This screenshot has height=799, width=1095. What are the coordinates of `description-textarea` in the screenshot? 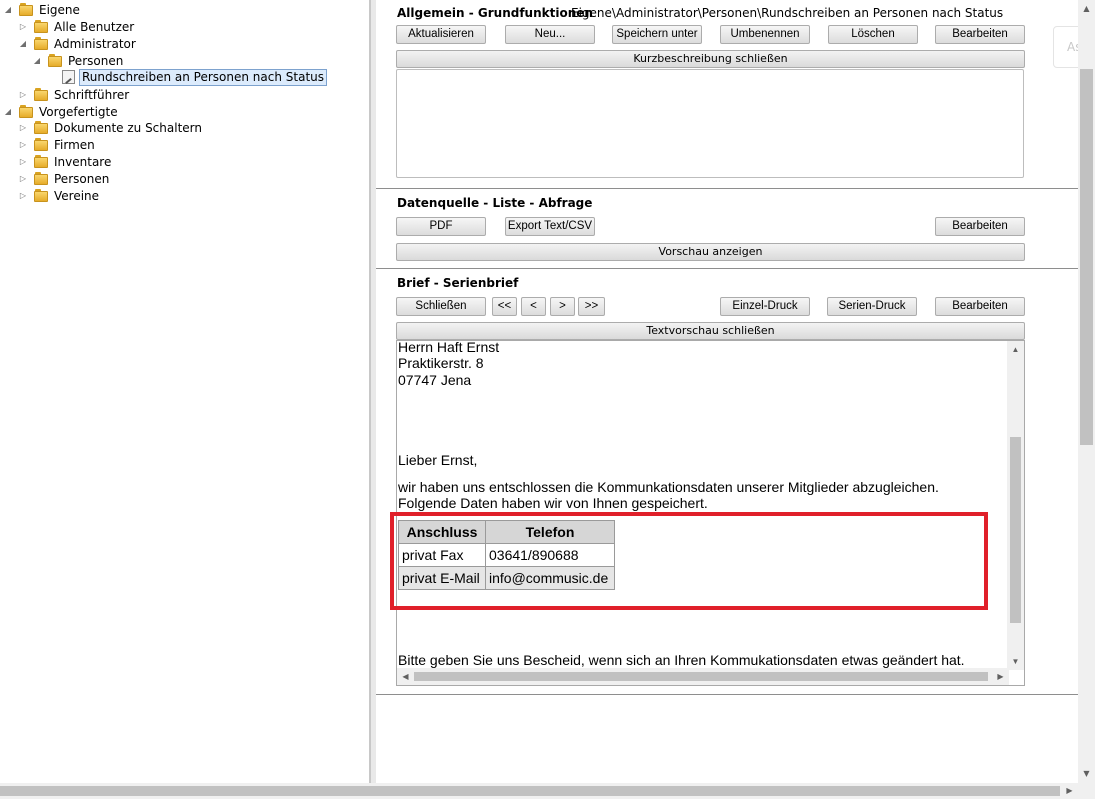 It's located at (710, 123).